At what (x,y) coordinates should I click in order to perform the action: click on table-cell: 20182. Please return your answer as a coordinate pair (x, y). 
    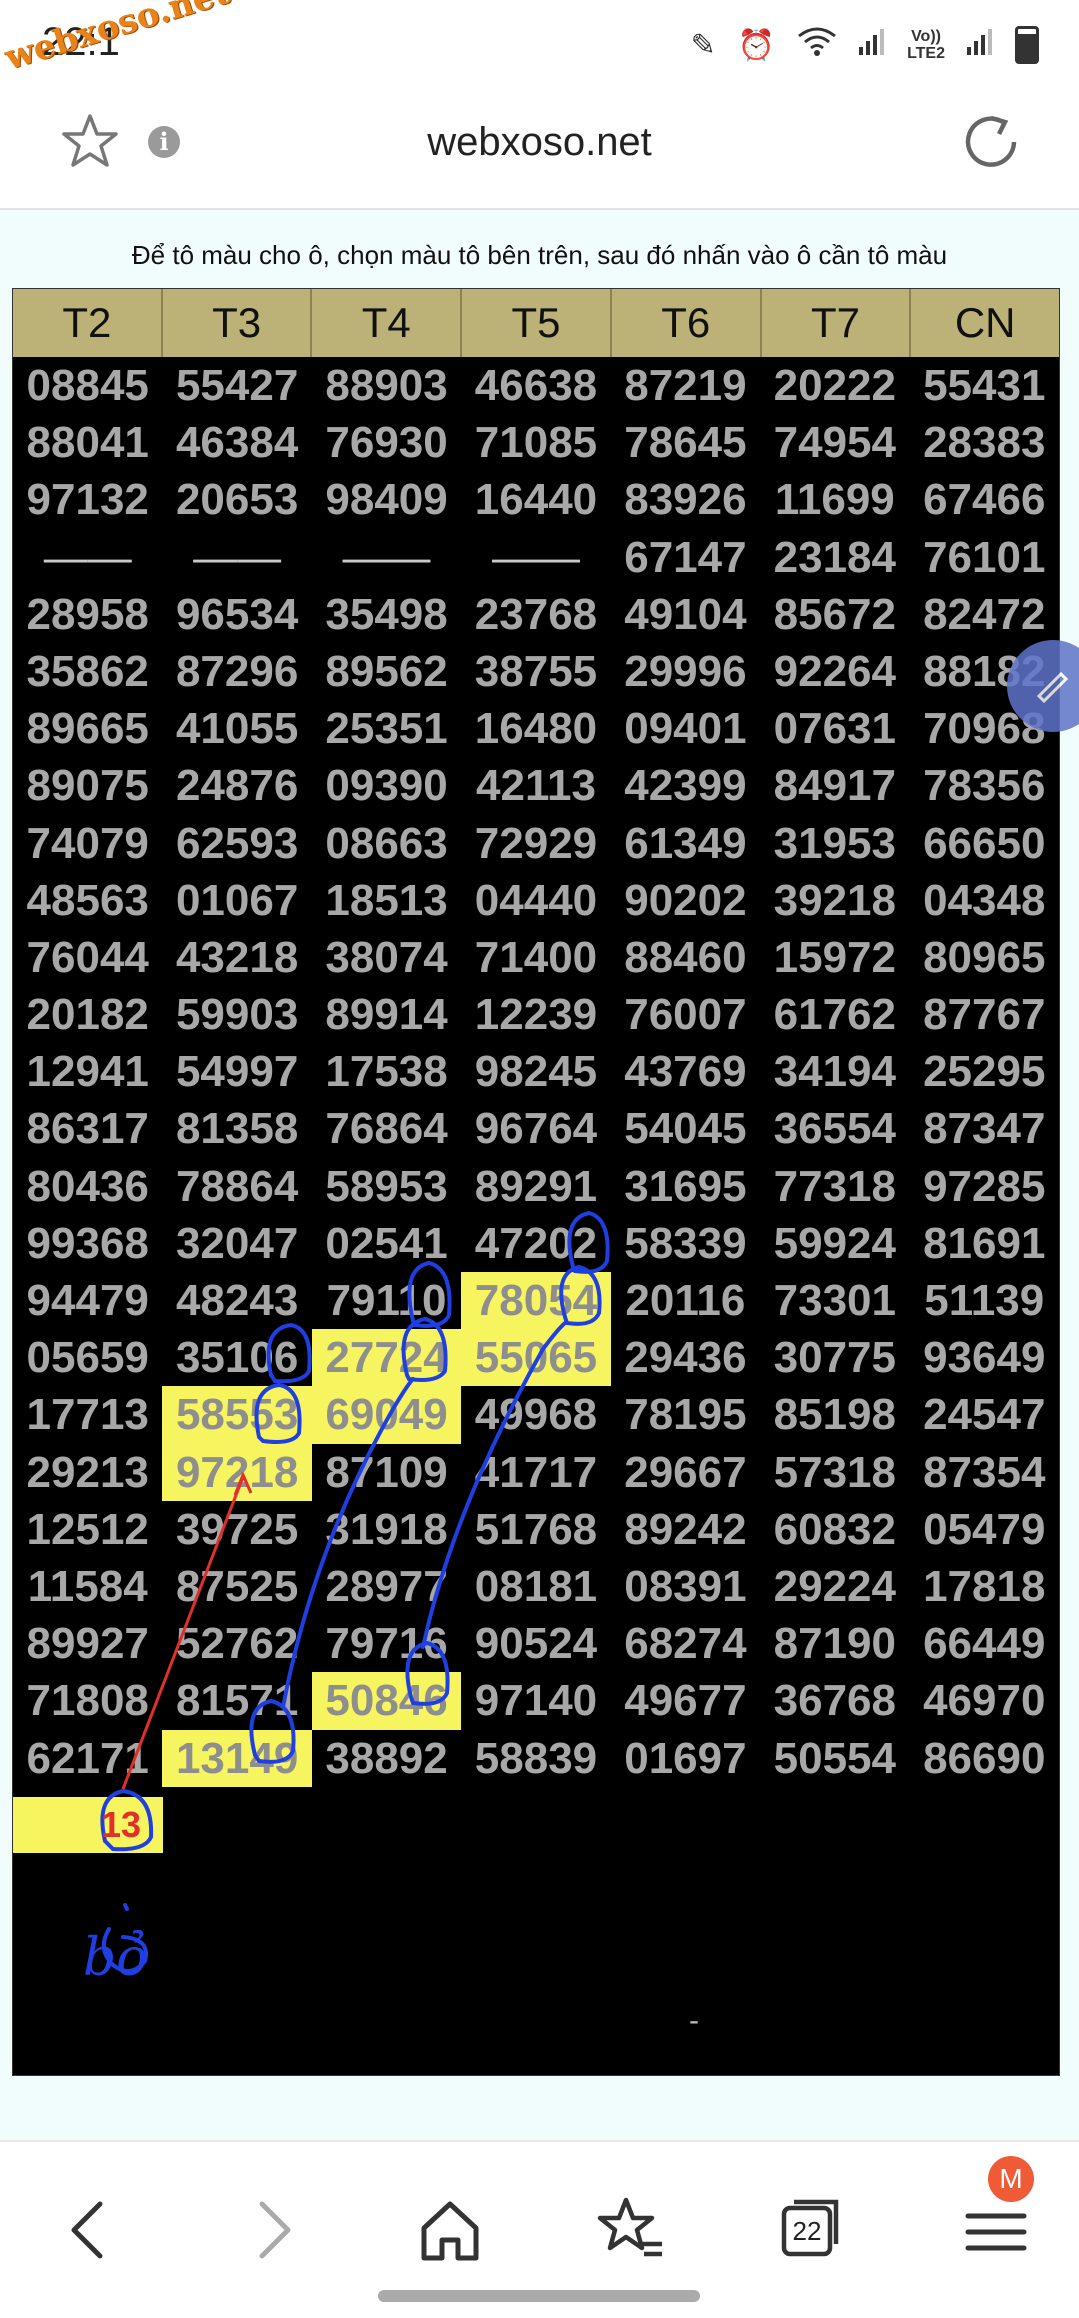
    Looking at the image, I should click on (87, 1014).